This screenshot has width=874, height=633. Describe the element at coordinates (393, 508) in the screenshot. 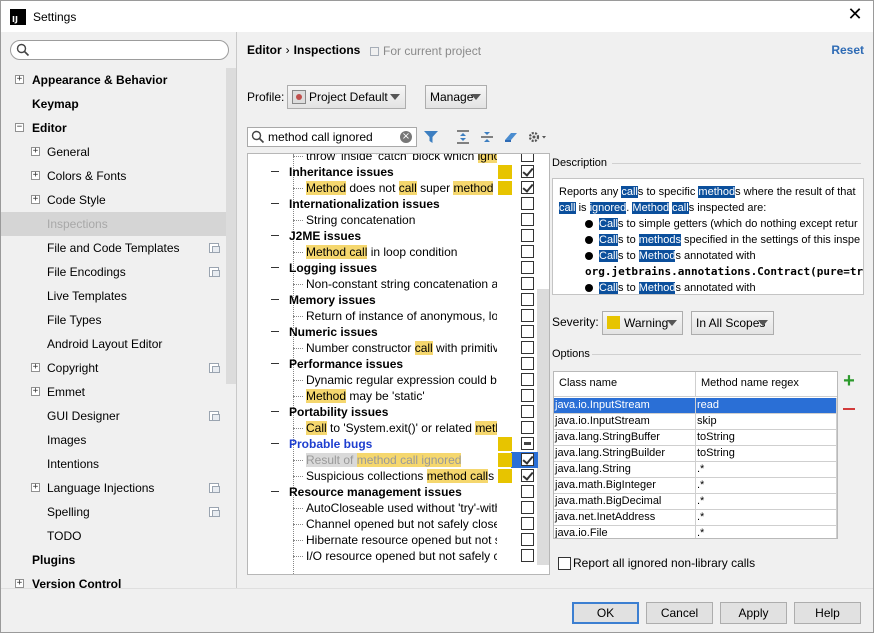

I see `inspection-row: AutoCloseable used without 'try'-with-re` at that location.